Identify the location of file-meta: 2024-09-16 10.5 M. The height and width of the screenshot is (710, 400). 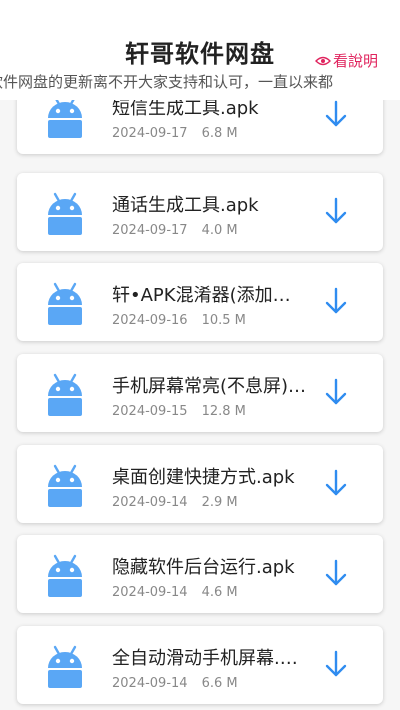
(179, 320).